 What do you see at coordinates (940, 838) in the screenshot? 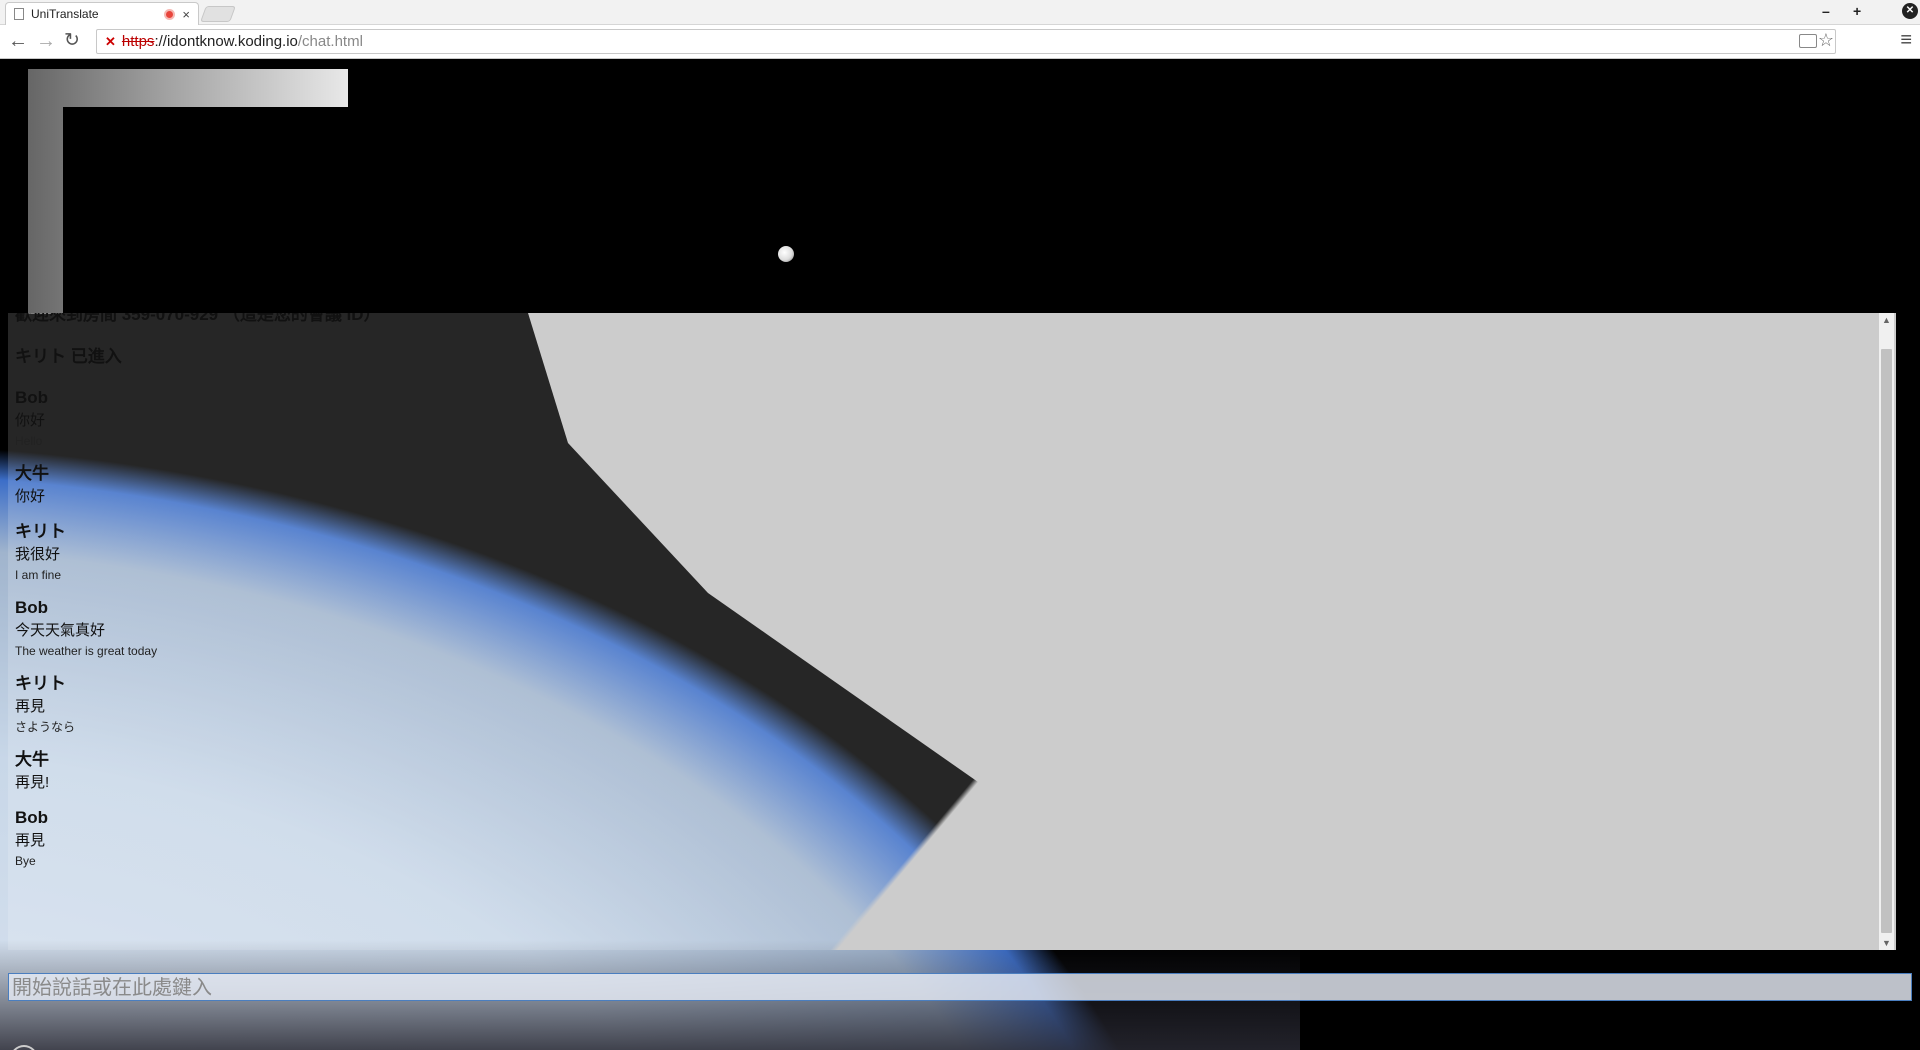
I see `chat-message: Bob 再見 Bye` at bounding box center [940, 838].